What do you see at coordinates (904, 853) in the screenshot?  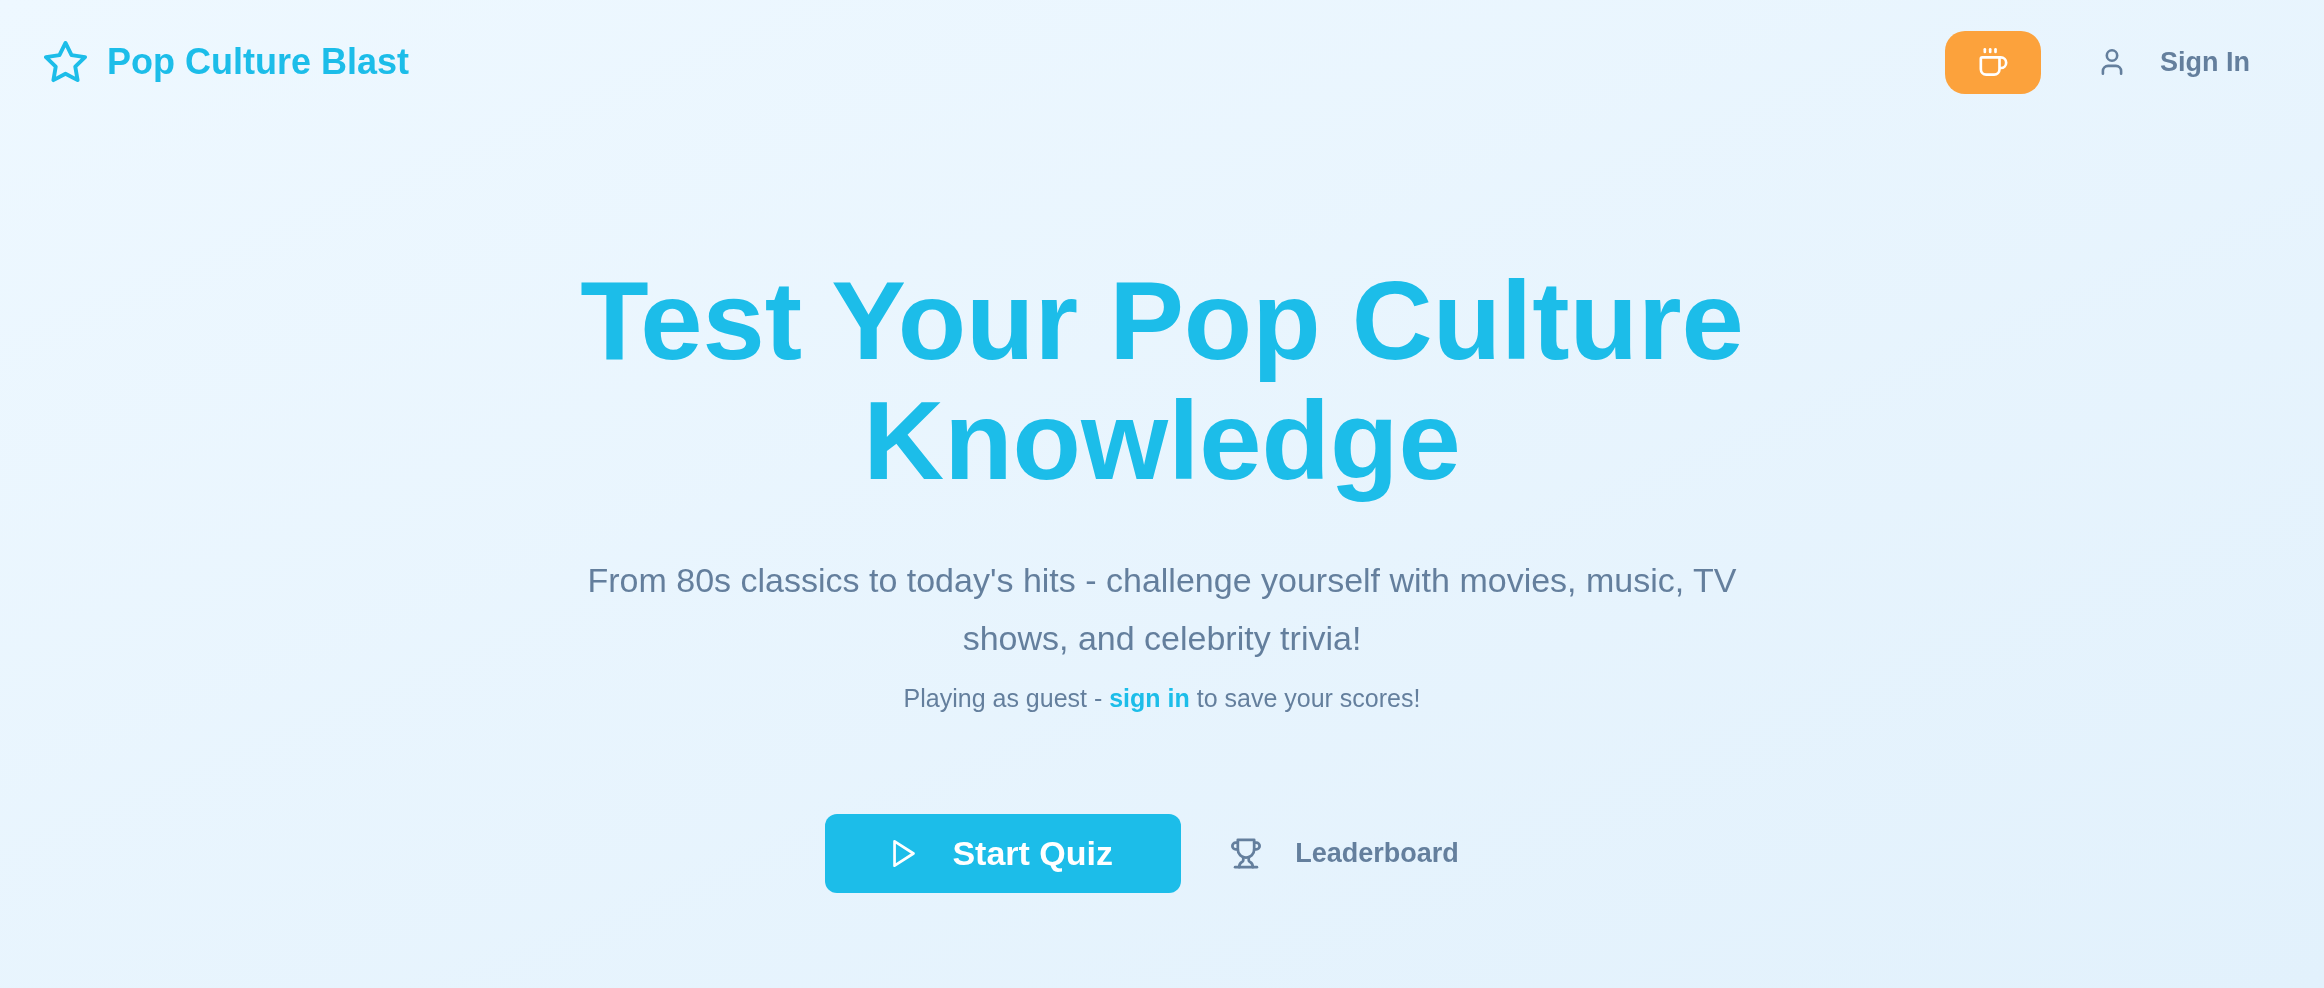 I see `play-icon` at bounding box center [904, 853].